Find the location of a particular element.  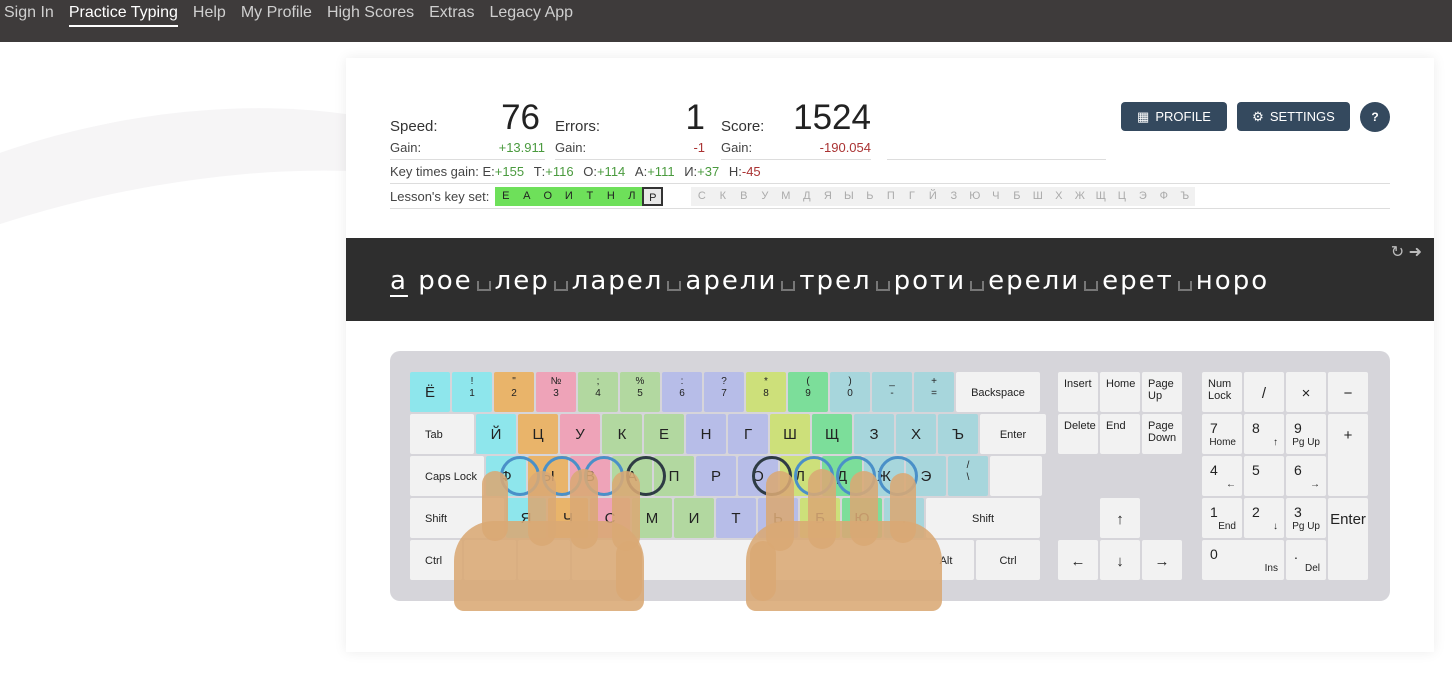

key-insert: Insert is located at coordinates (1078, 392).